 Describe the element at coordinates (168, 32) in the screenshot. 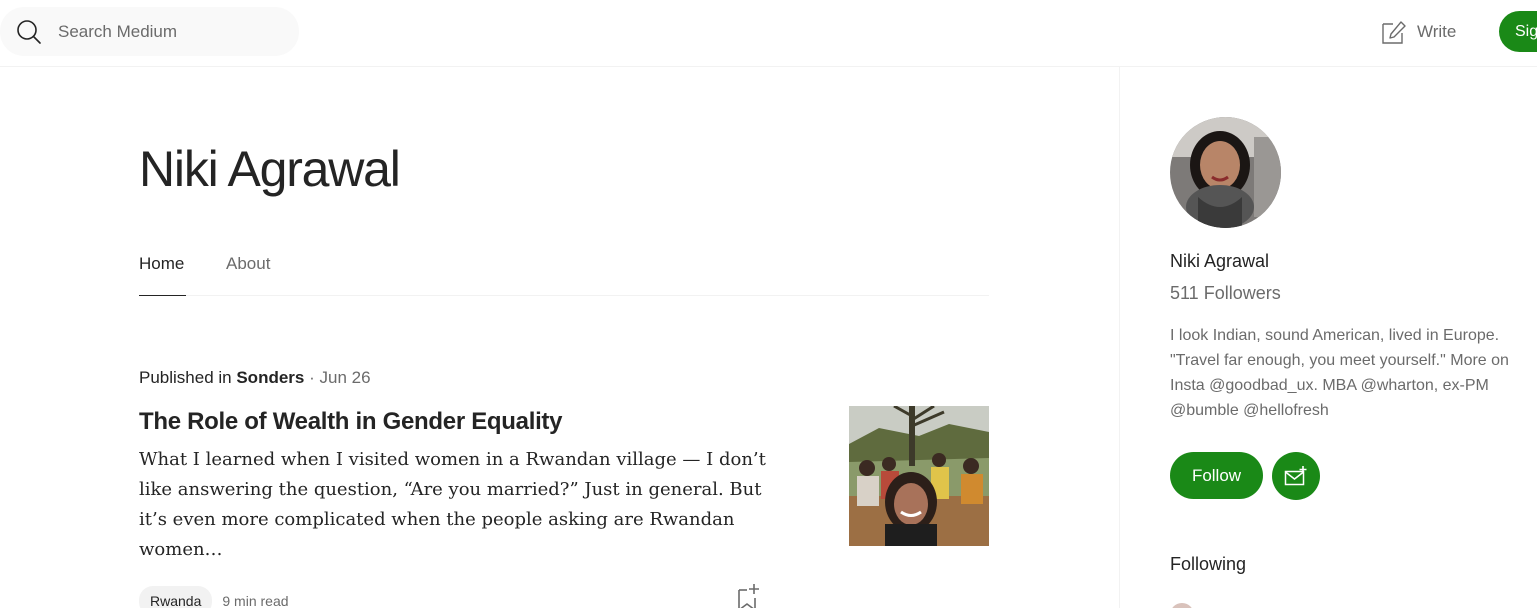

I see `search-input` at that location.